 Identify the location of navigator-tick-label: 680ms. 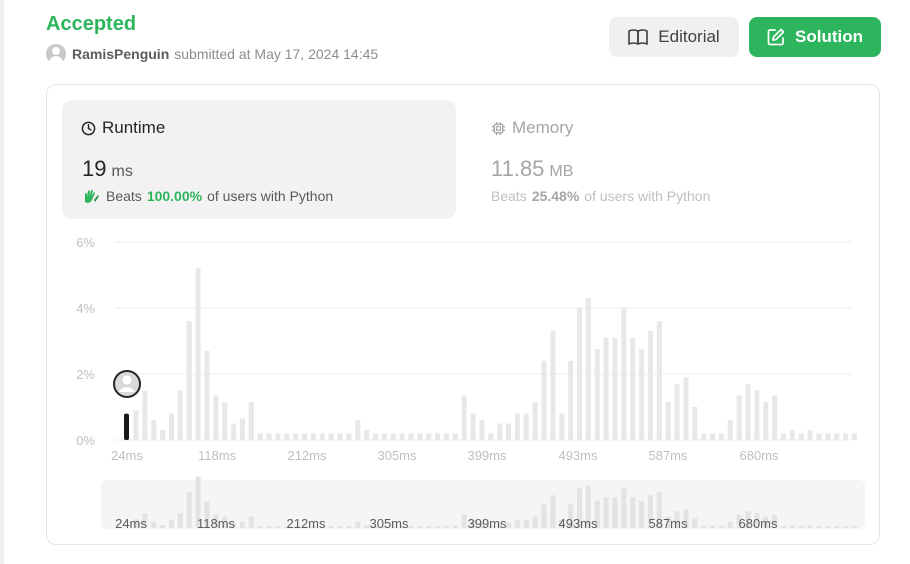
(758, 523).